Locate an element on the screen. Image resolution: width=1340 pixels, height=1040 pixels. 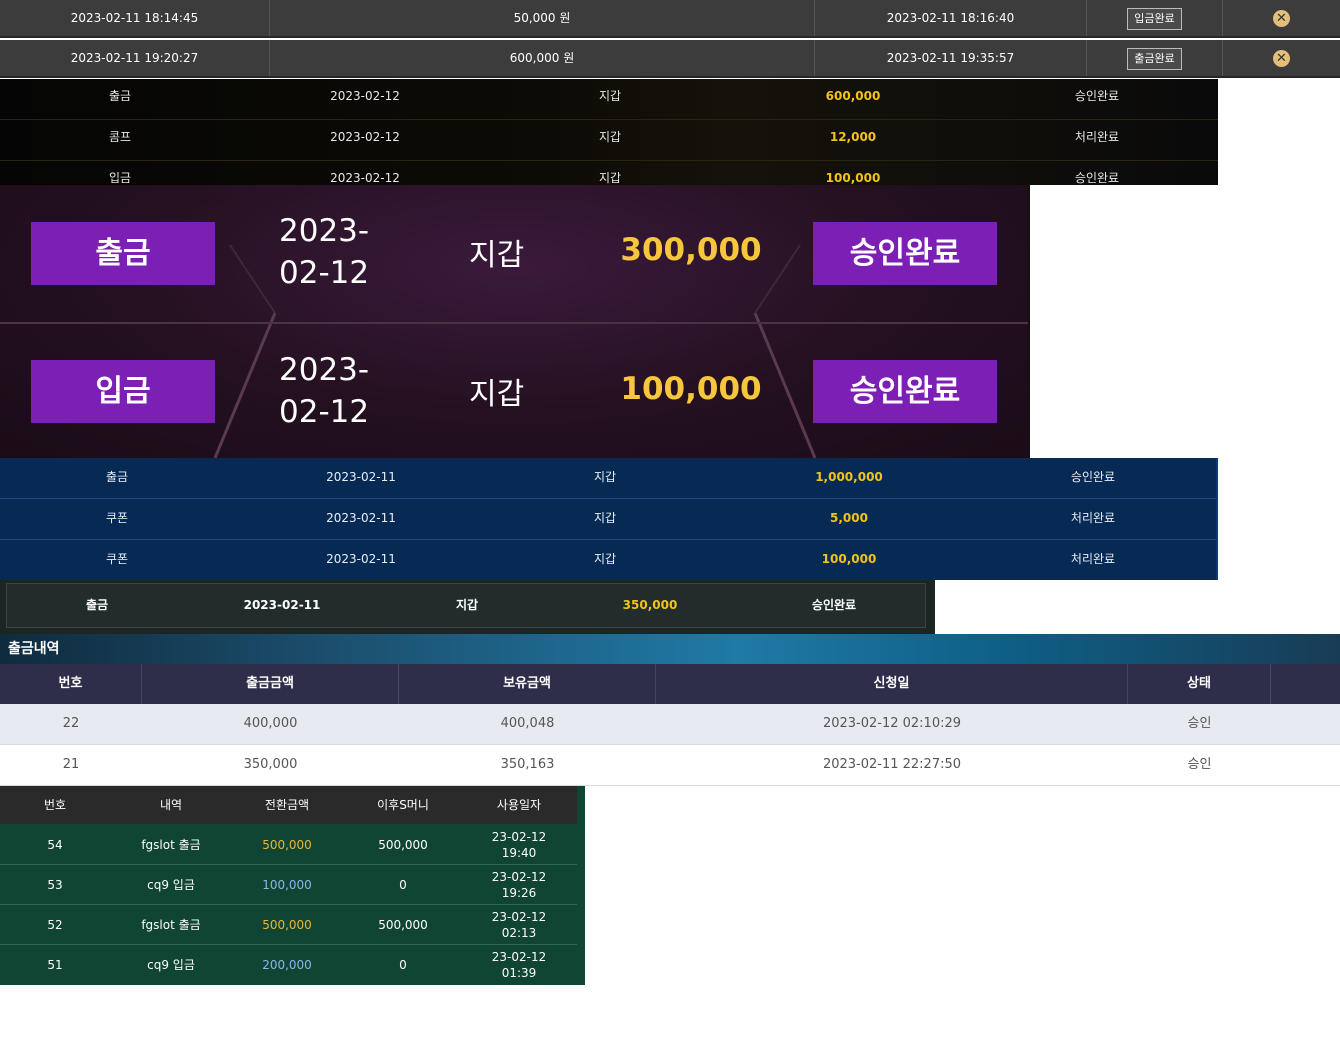
table-header: 번호 출금금액 보유금액 신청일 상태 is located at coordinates (670, 684).